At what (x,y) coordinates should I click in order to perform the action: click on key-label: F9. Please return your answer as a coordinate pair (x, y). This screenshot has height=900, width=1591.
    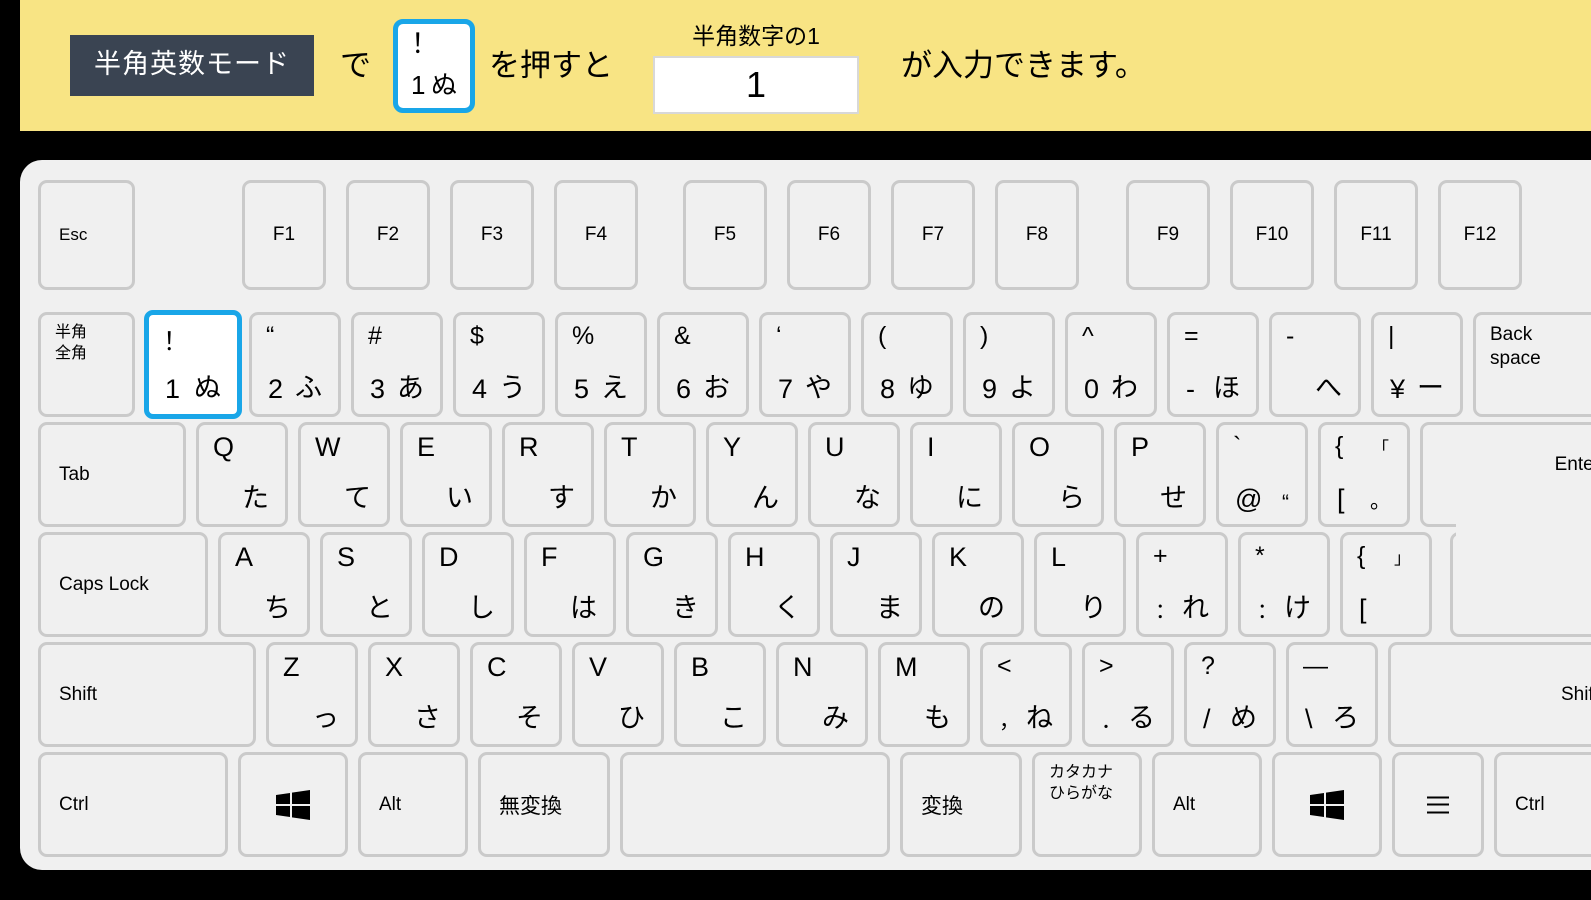
    Looking at the image, I should click on (1168, 234).